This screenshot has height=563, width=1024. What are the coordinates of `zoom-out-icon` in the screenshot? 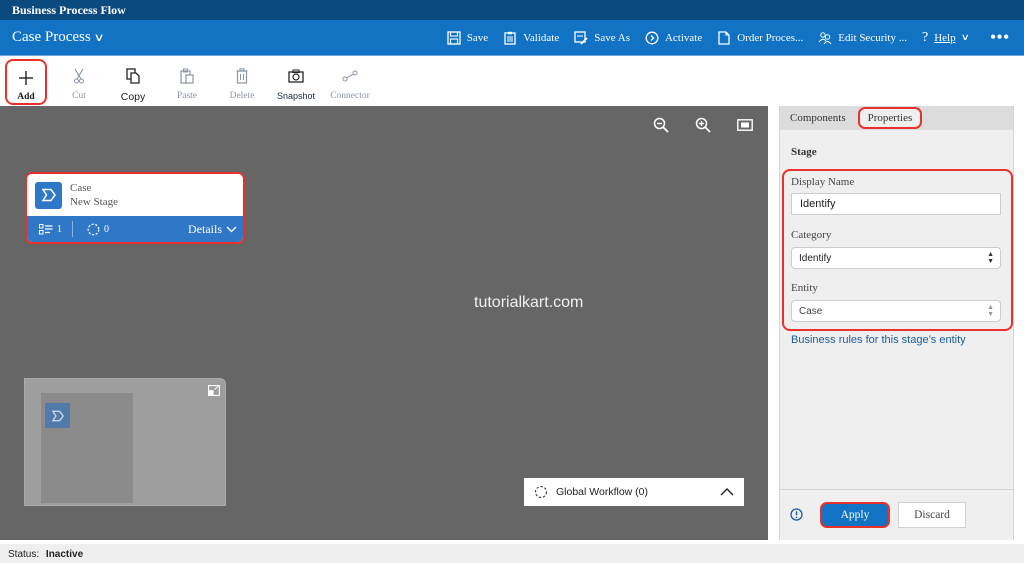 It's located at (661, 125).